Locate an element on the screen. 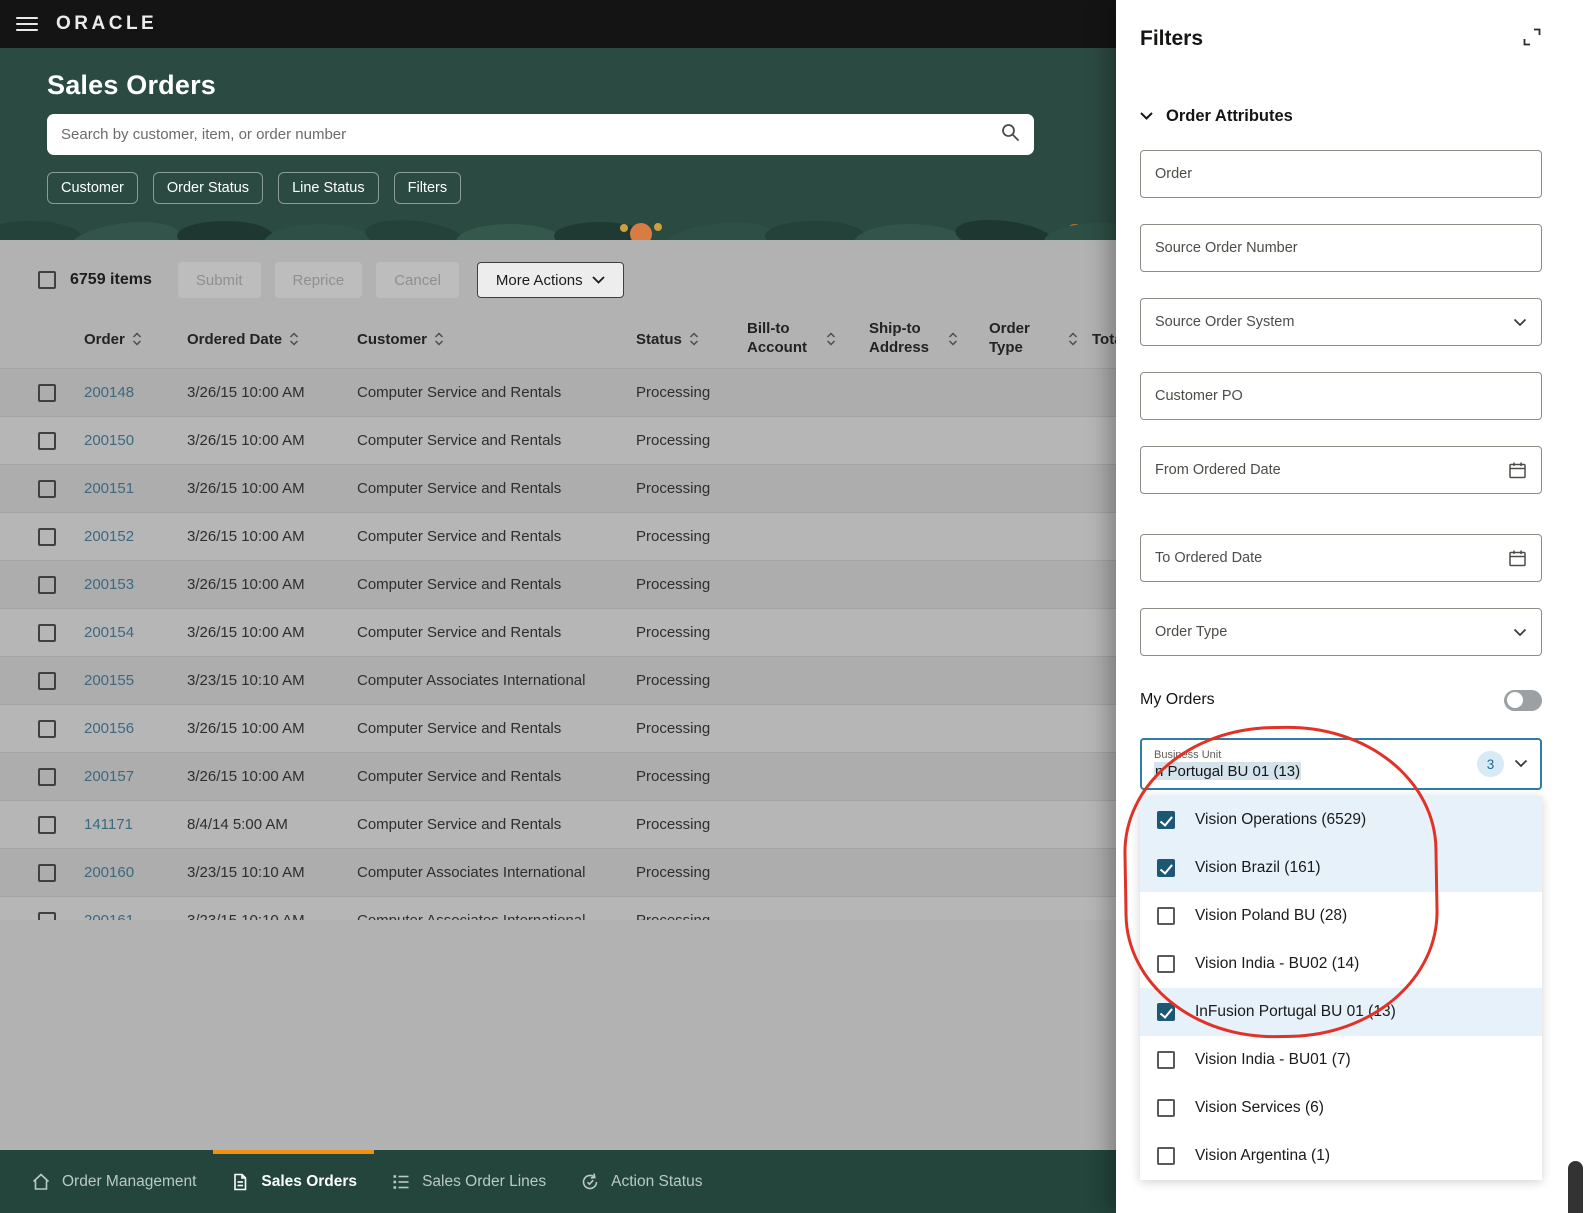  option-vision-argentina: Vision Argentina (1) is located at coordinates (1341, 1156).